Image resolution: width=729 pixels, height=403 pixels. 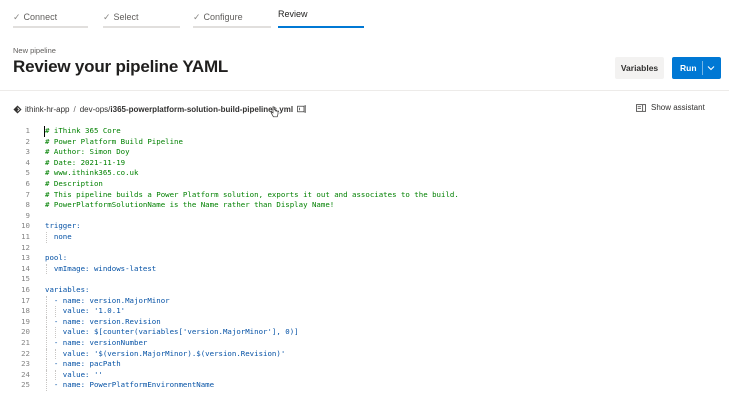 I want to click on code-text: - name: versionNumber, so click(x=96, y=342).